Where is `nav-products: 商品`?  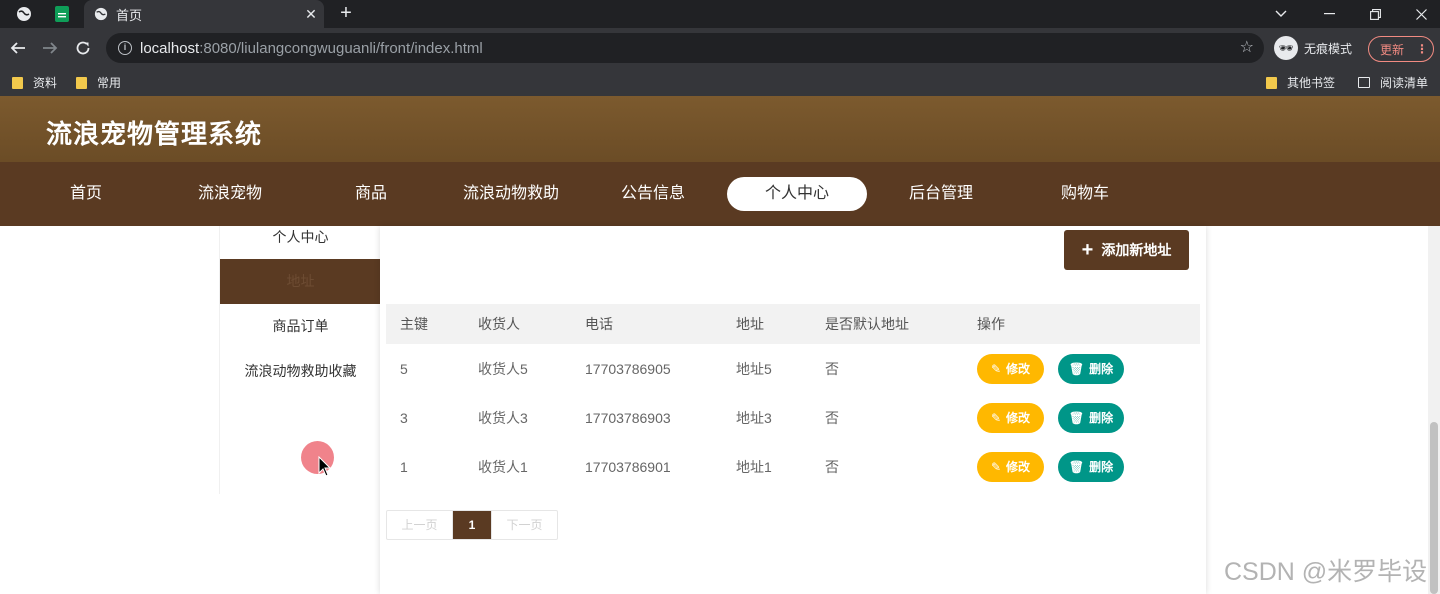
nav-products: 商品 is located at coordinates (371, 198).